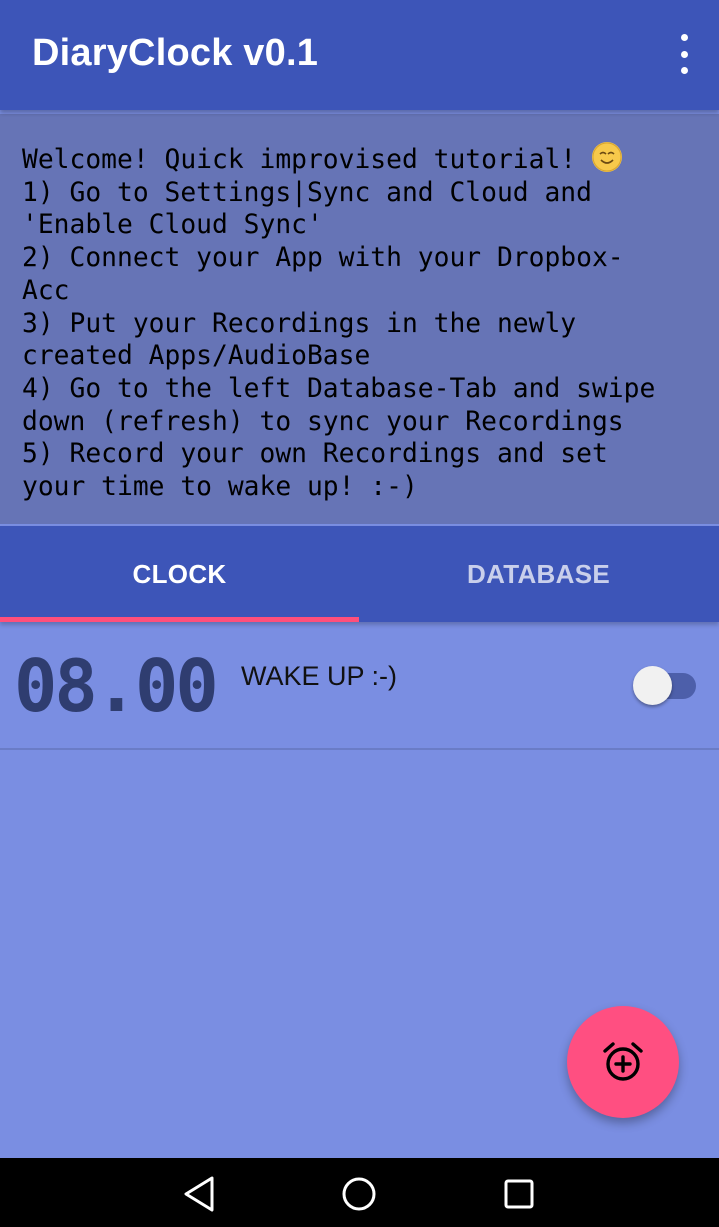 This screenshot has width=719, height=1227. What do you see at coordinates (179, 619) in the screenshot?
I see `tab-selected-indicator` at bounding box center [179, 619].